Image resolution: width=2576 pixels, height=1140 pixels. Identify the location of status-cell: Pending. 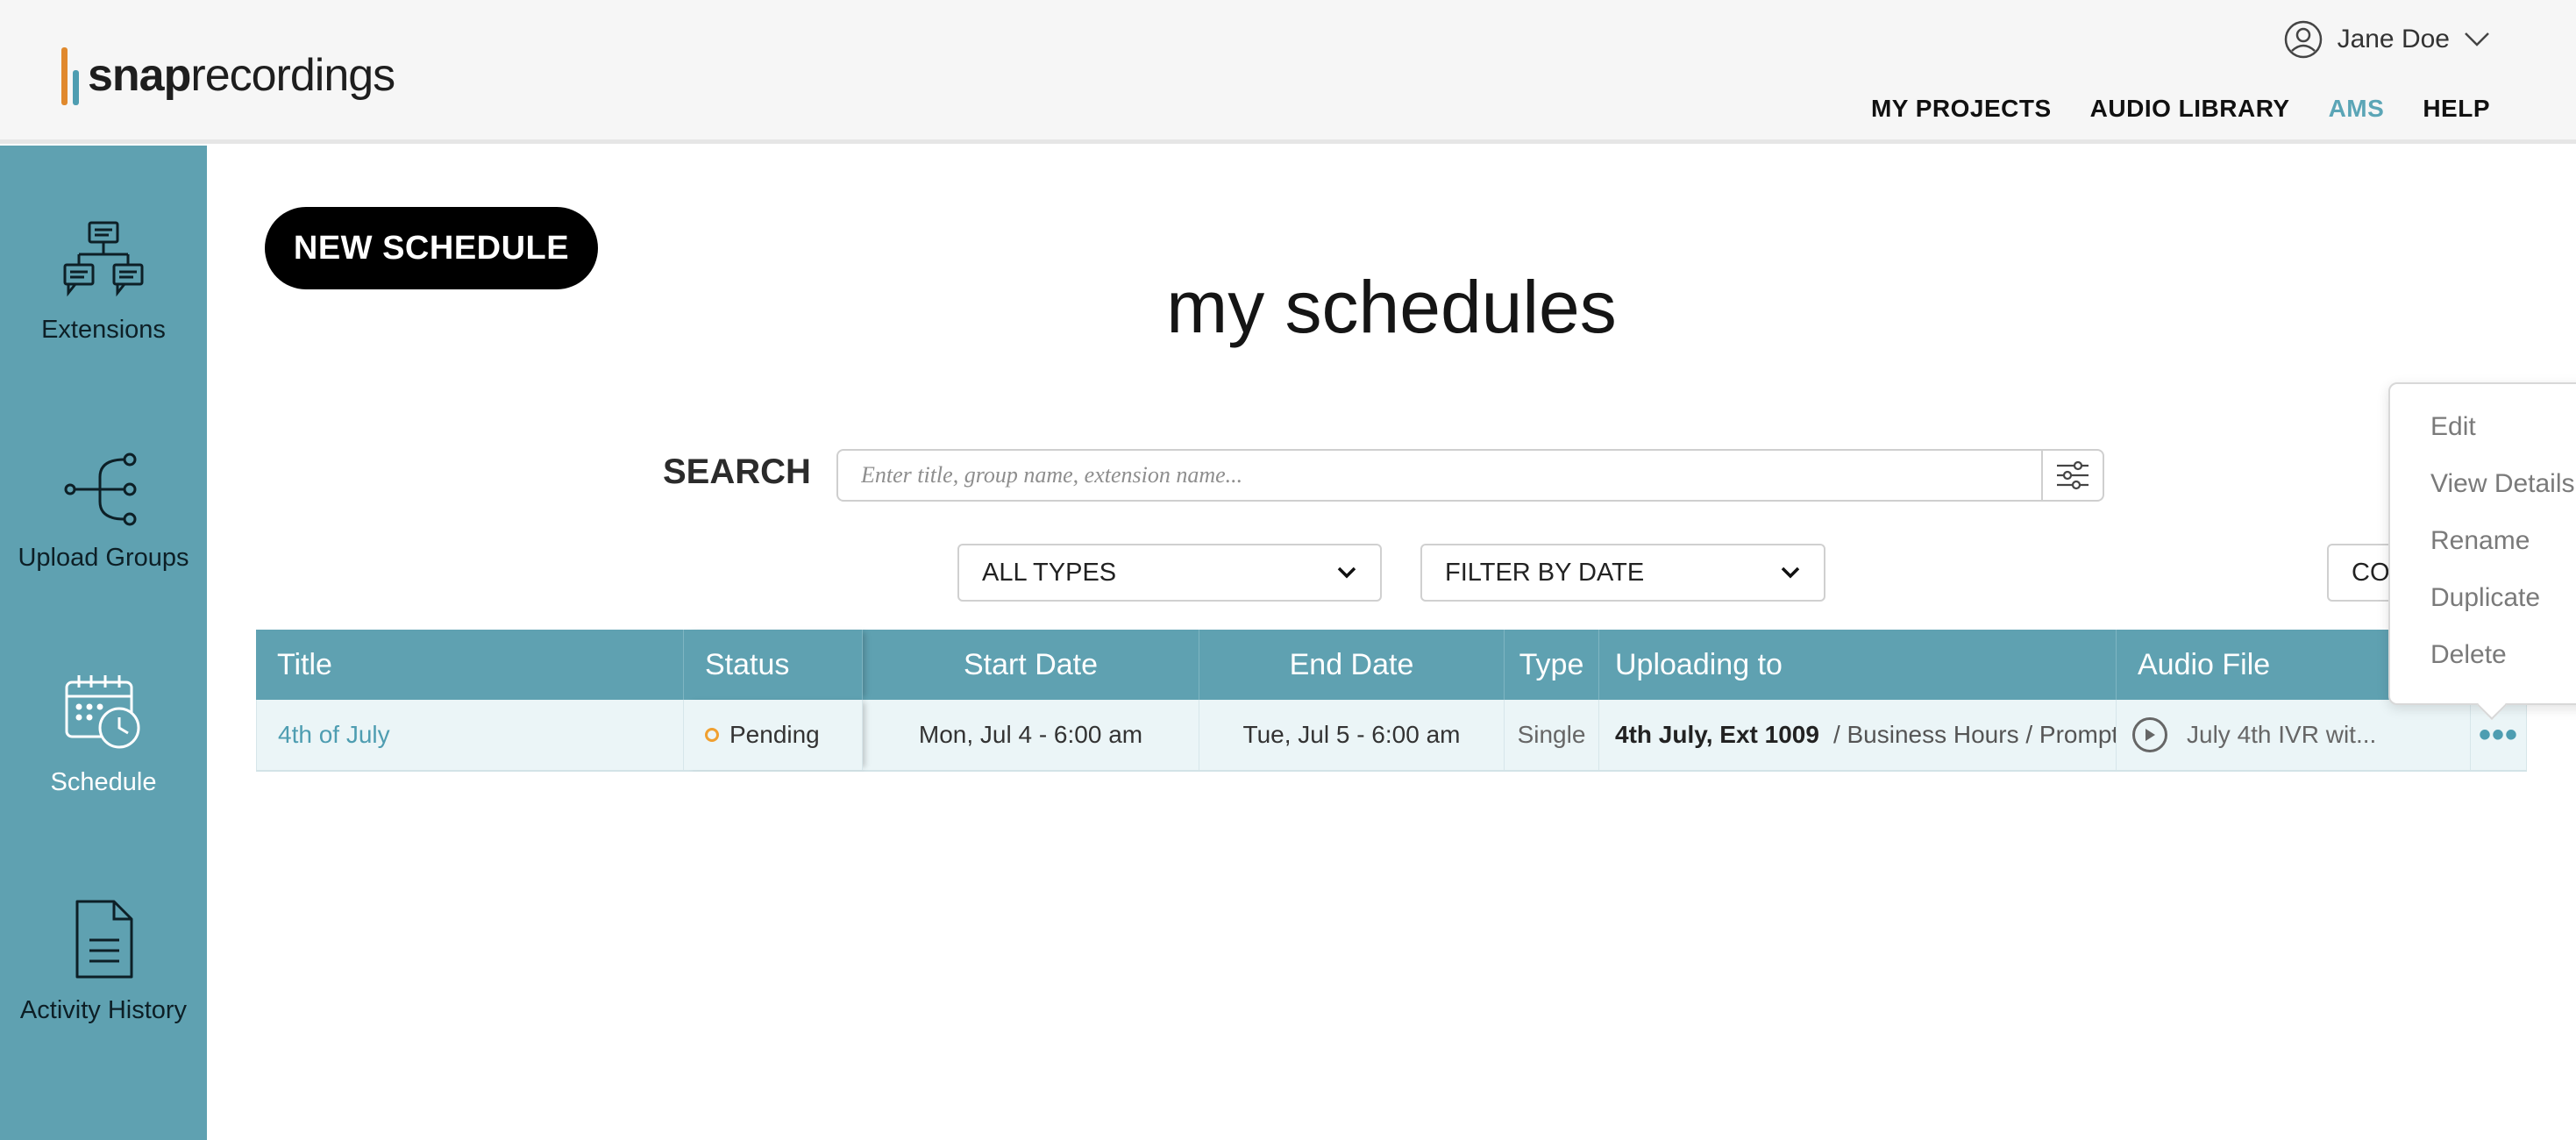
(773, 735).